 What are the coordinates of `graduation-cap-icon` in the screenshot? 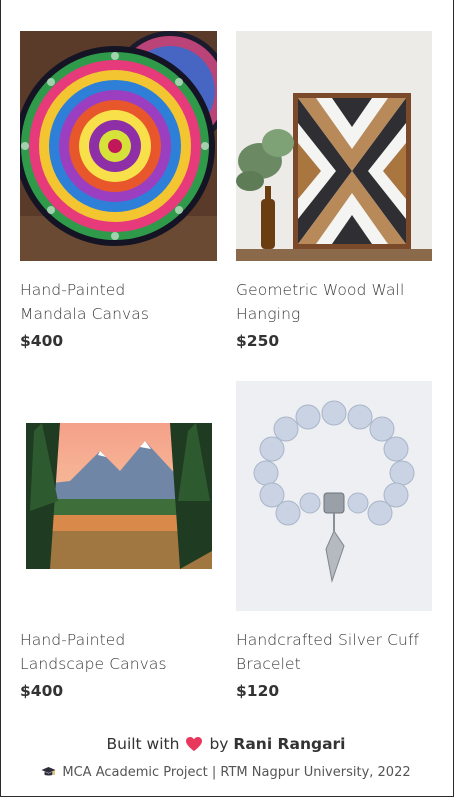 It's located at (48, 775).